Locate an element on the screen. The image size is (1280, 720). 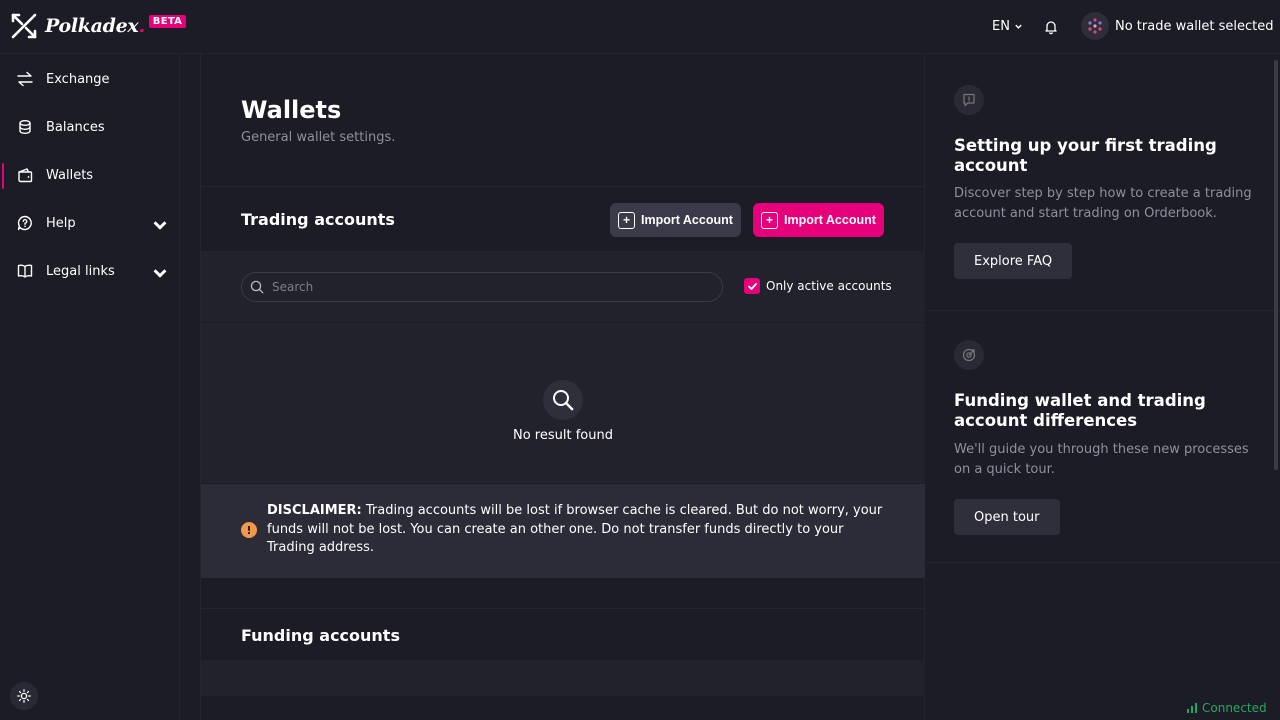
connection-label: Connected is located at coordinates (1234, 708).